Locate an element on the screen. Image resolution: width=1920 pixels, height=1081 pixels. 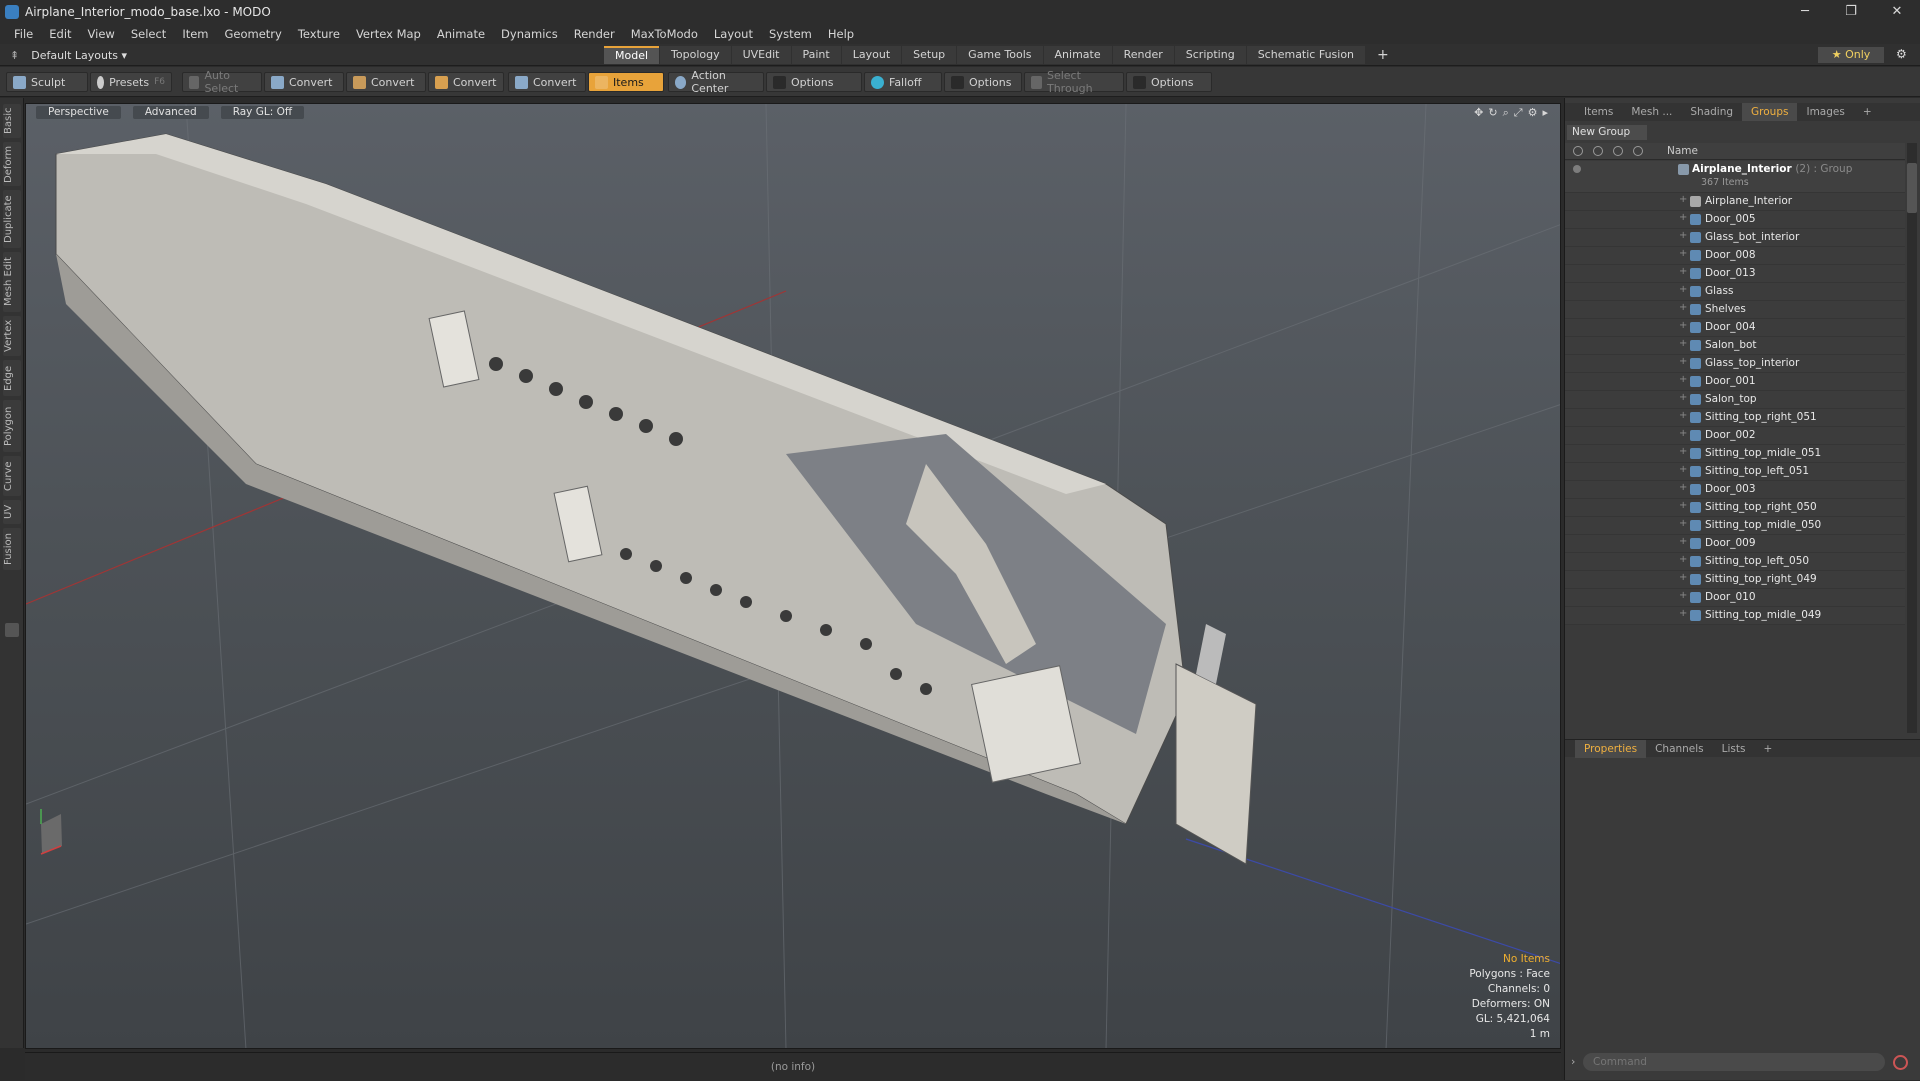
list-item: + Sitting_top_right_049 is located at coordinates (1735, 580).